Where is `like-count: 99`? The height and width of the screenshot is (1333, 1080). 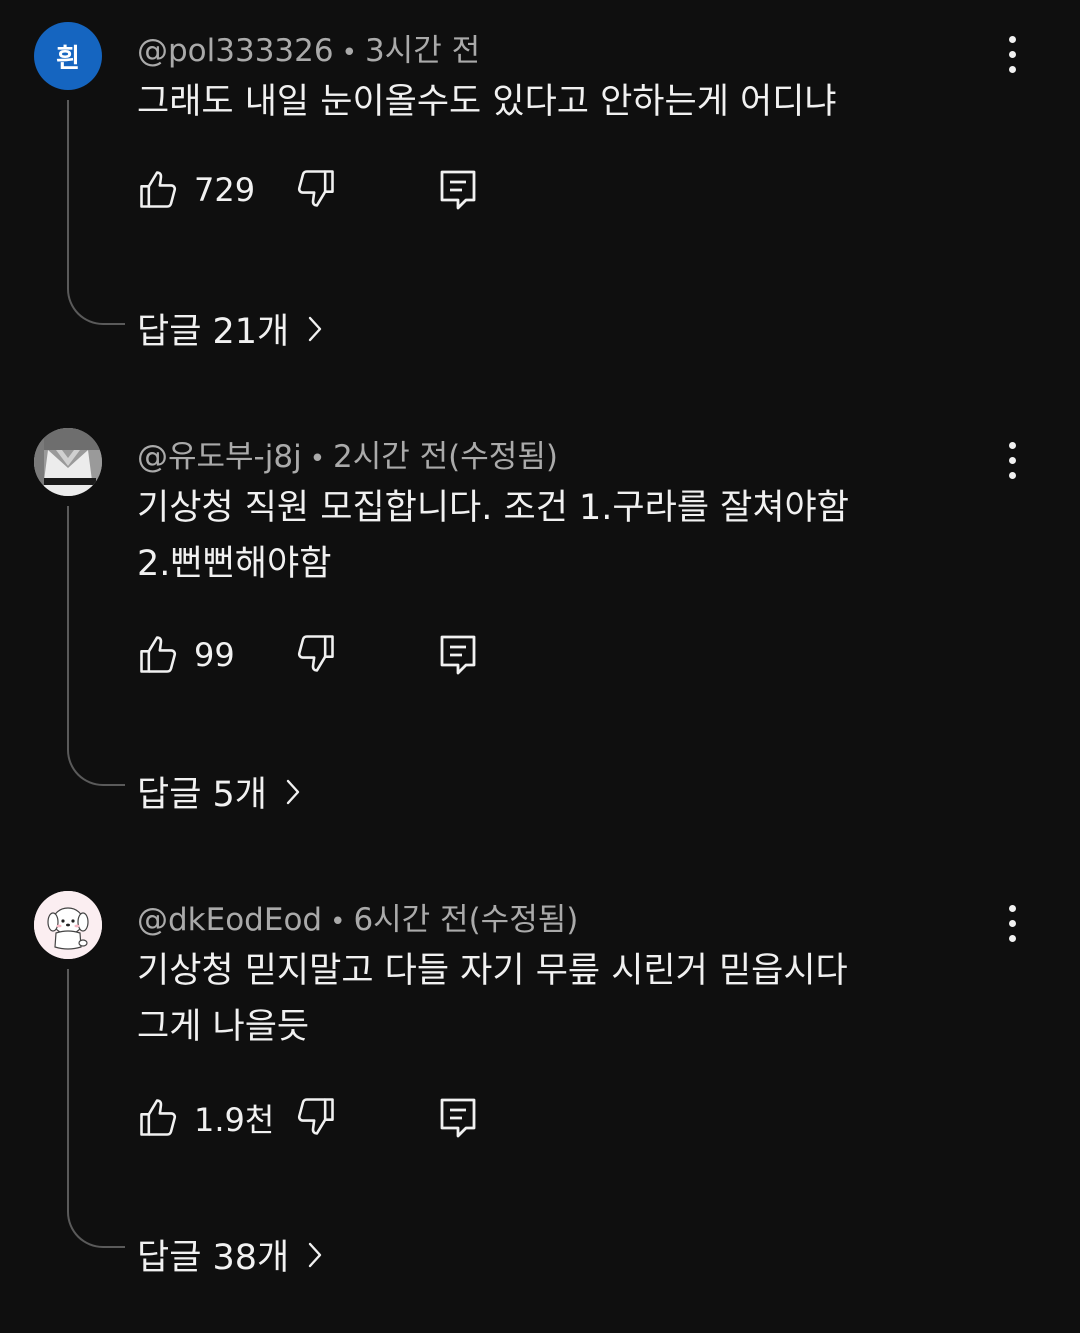 like-count: 99 is located at coordinates (214, 655).